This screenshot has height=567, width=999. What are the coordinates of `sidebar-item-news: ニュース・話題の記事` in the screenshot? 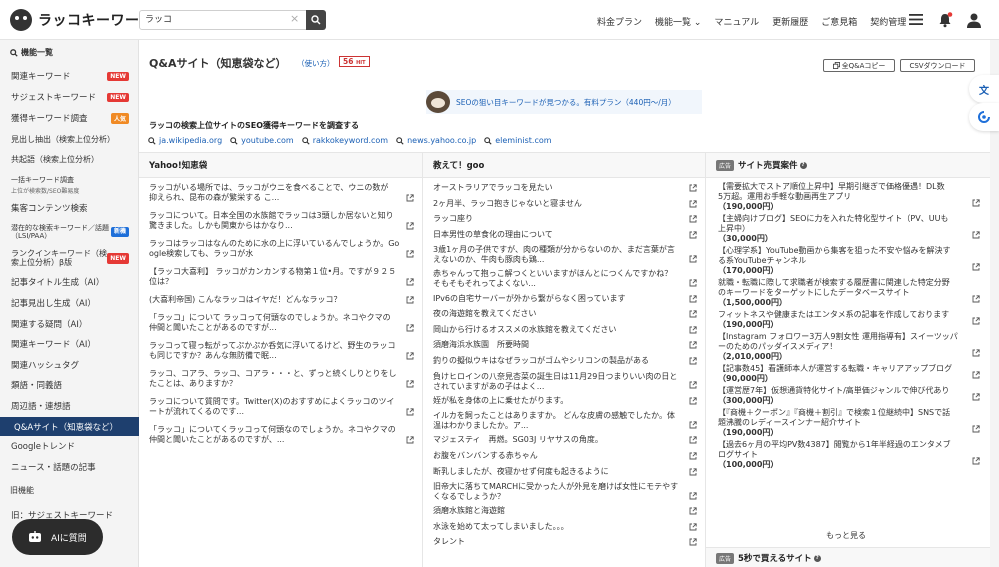 It's located at (69, 467).